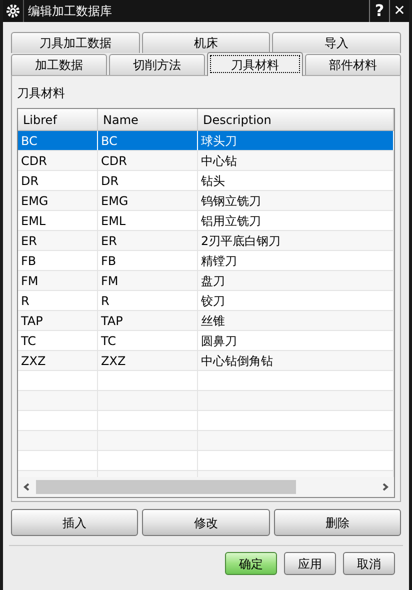 The width and height of the screenshot is (412, 590). What do you see at coordinates (296, 240) in the screenshot?
I see `table-cell: 2刃平底白钢刀` at bounding box center [296, 240].